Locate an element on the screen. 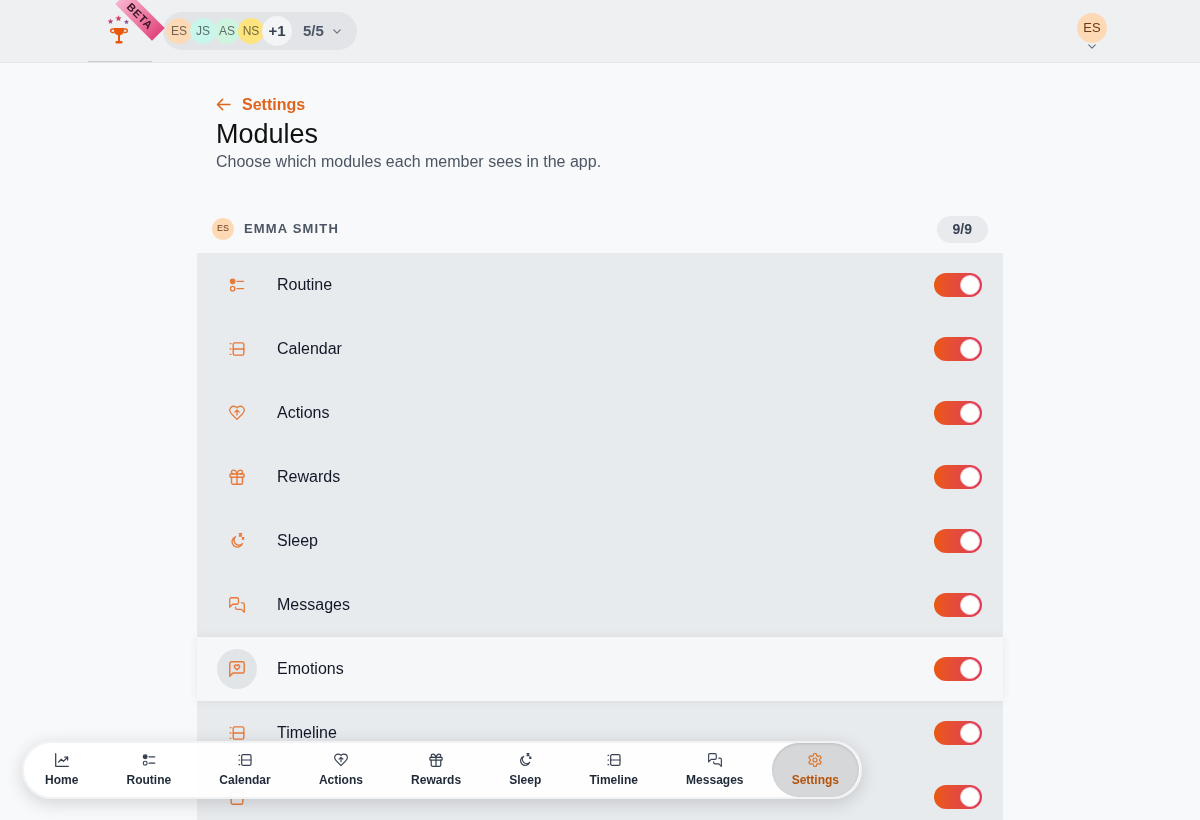  page-subtitle: Choose which modules each member sees in the app. is located at coordinates (409, 162).